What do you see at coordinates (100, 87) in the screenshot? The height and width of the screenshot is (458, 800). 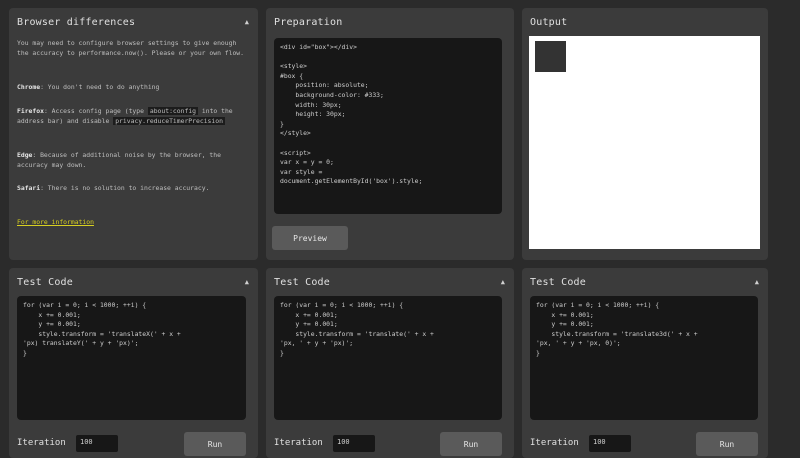 I see `chrome-text: : You don't need to do anything` at bounding box center [100, 87].